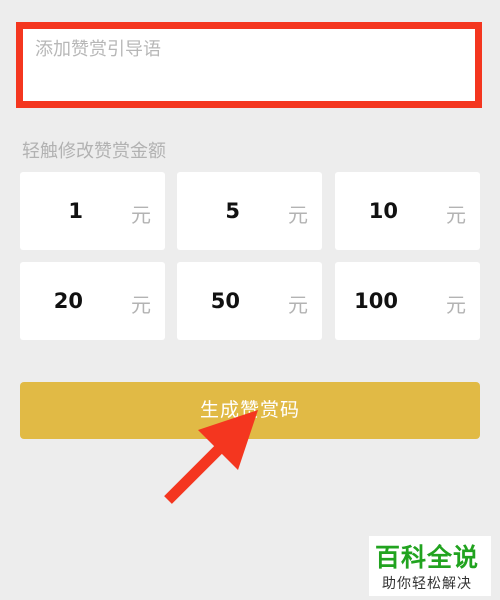  I want to click on watermark-logo: 百科全说 助你轻松解决, so click(430, 566).